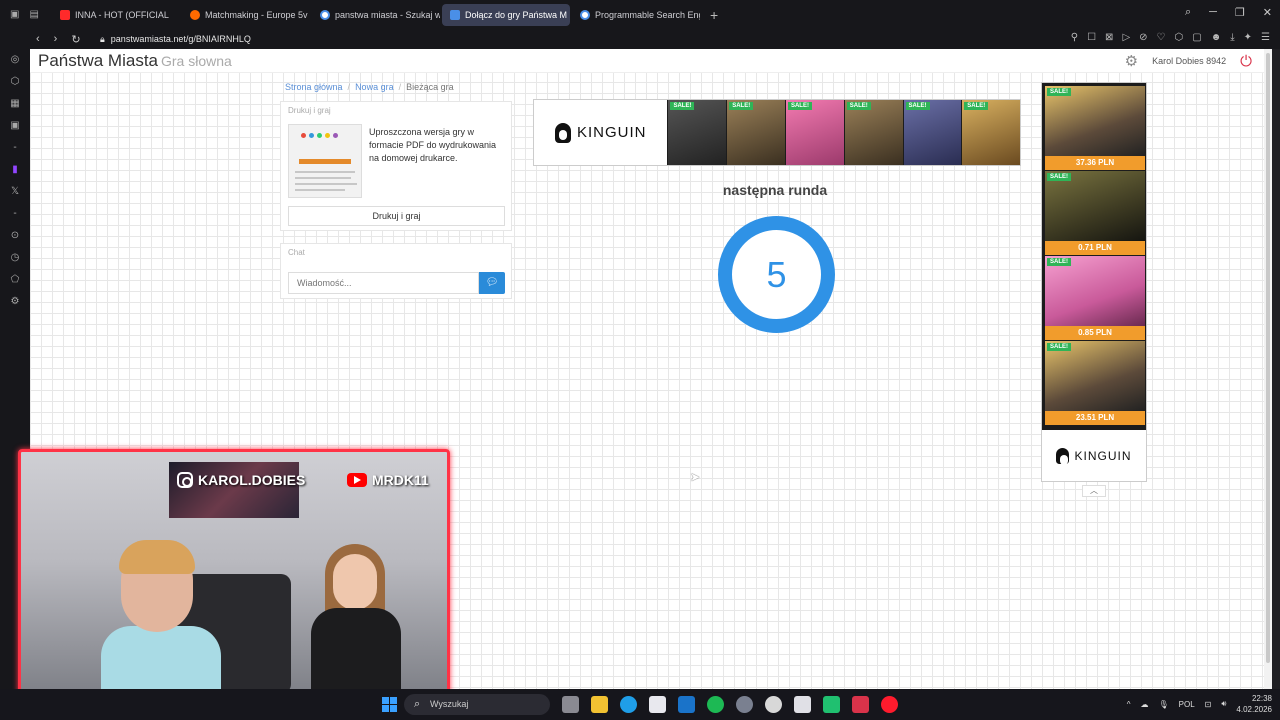 This screenshot has height=720, width=1280. I want to click on forward-icon: ›, so click(56, 39).